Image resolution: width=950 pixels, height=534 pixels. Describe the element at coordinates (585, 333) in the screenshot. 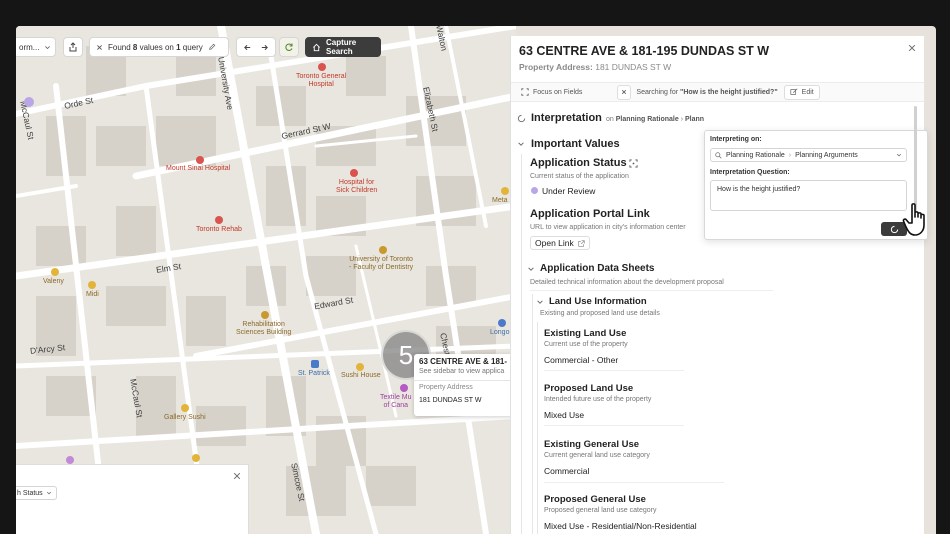

I see `field-title: Existing Land Use` at that location.